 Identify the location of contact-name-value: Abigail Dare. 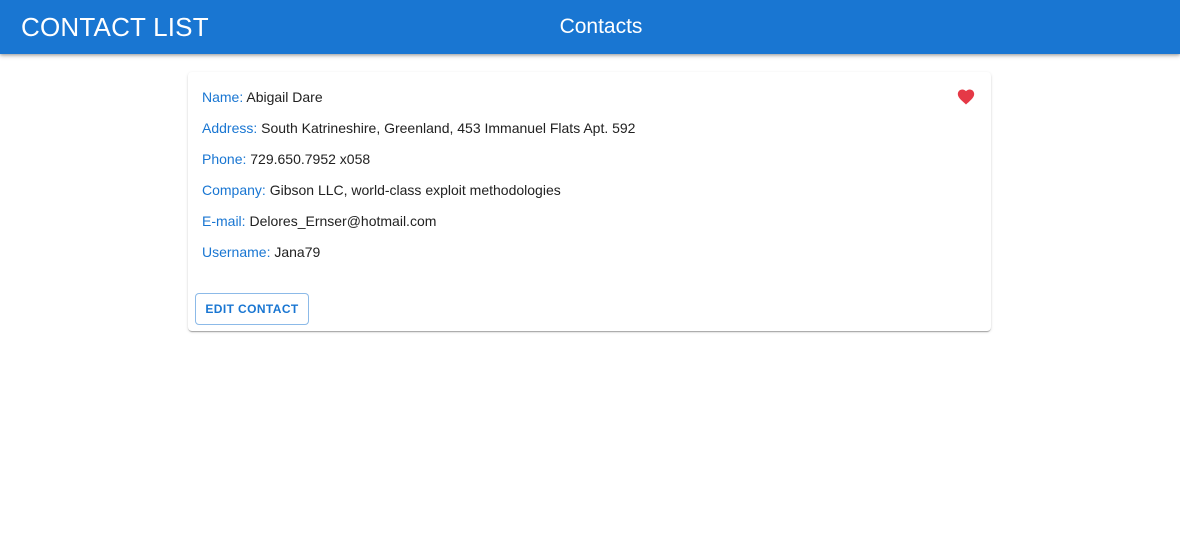
(284, 97).